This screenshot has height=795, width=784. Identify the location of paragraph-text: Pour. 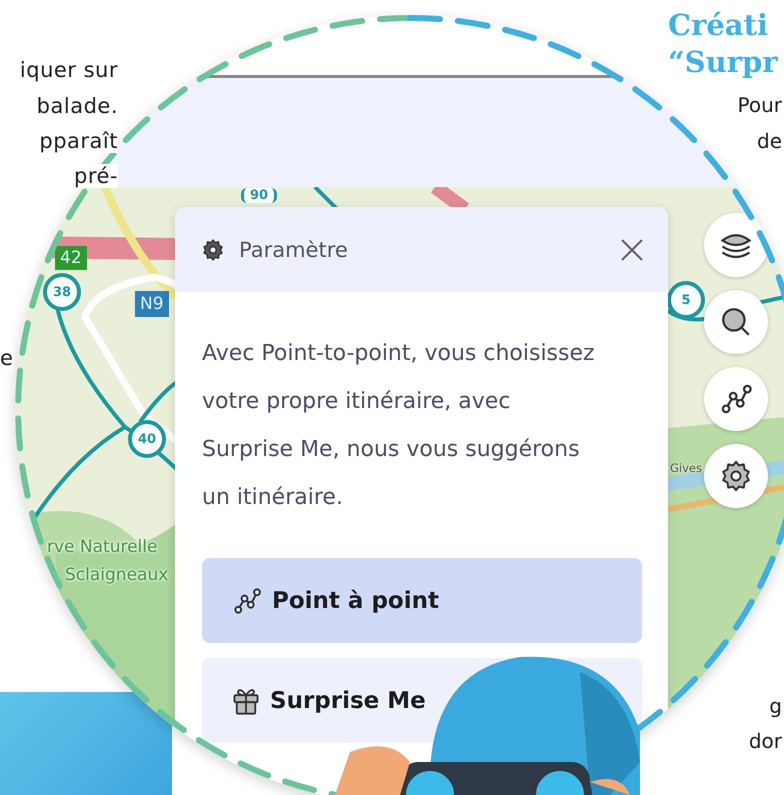
(760, 105).